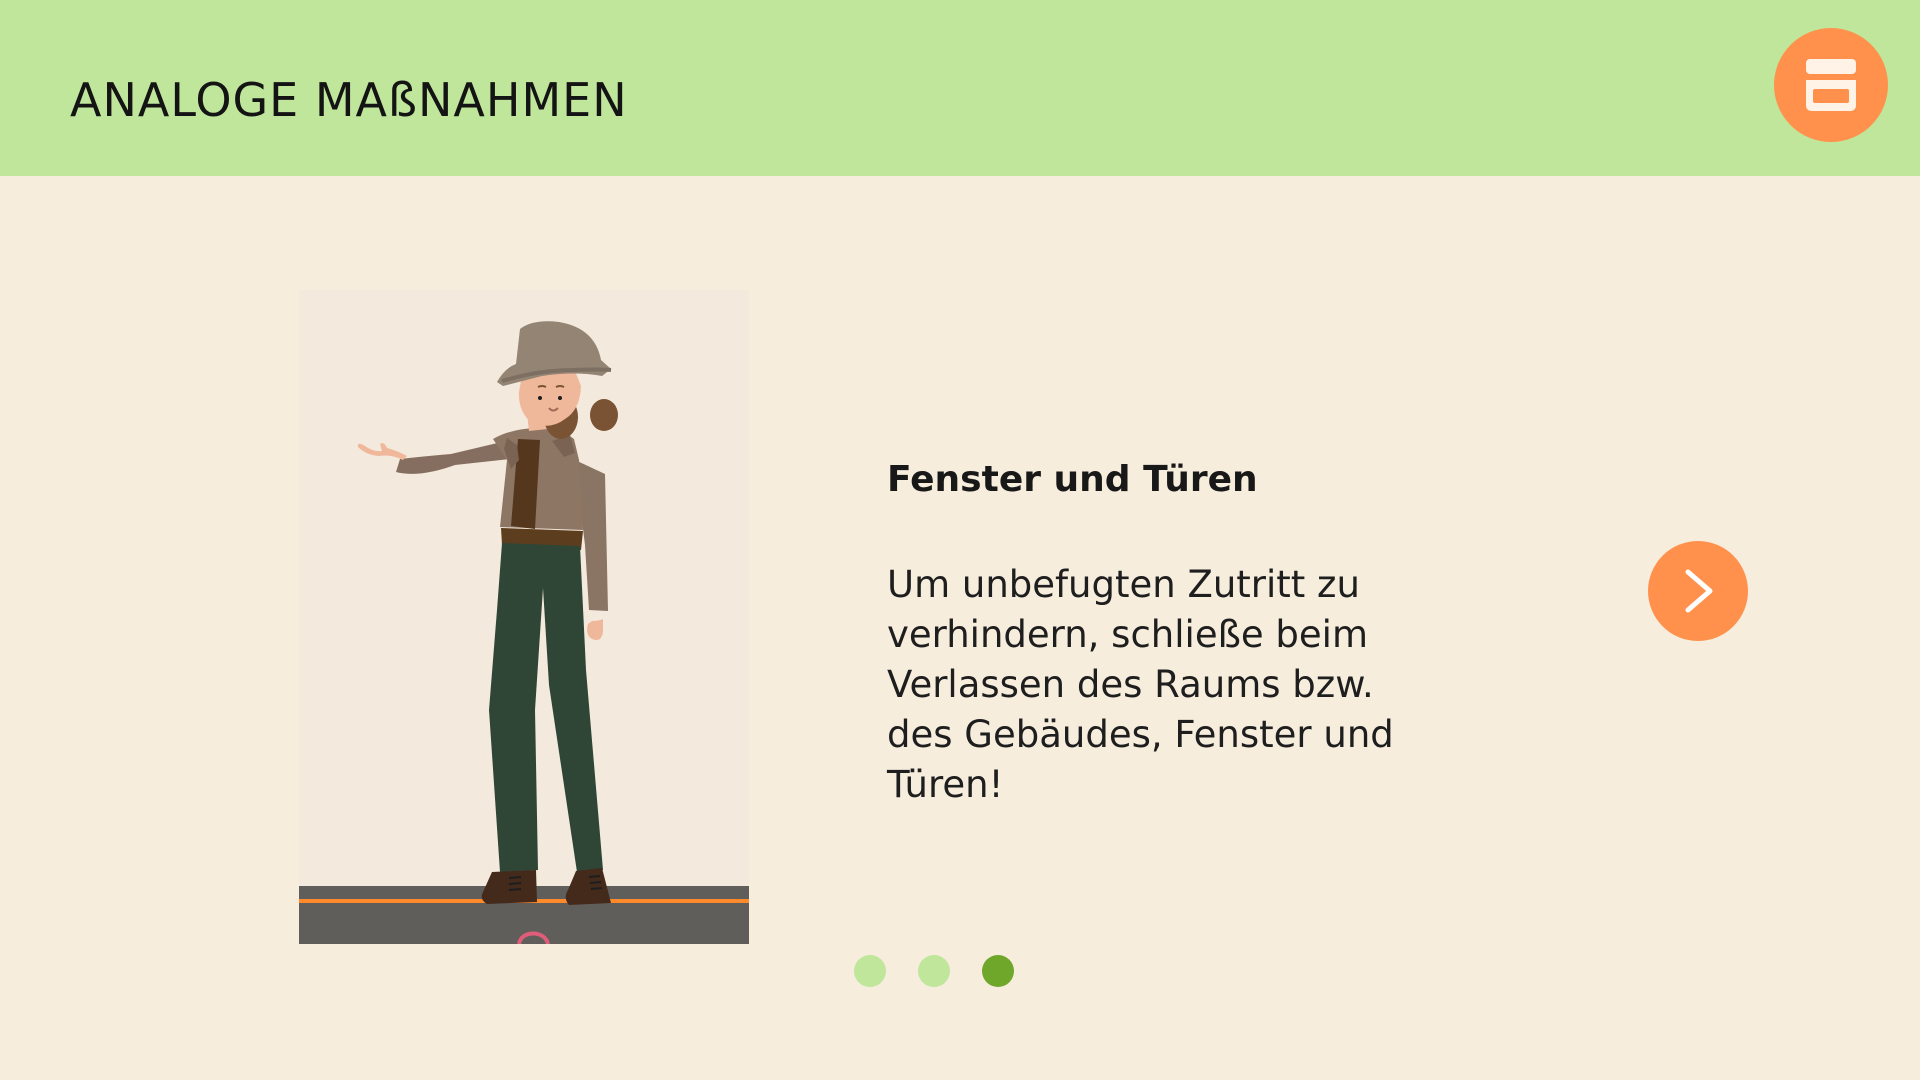  I want to click on next-slide-button, so click(1698, 591).